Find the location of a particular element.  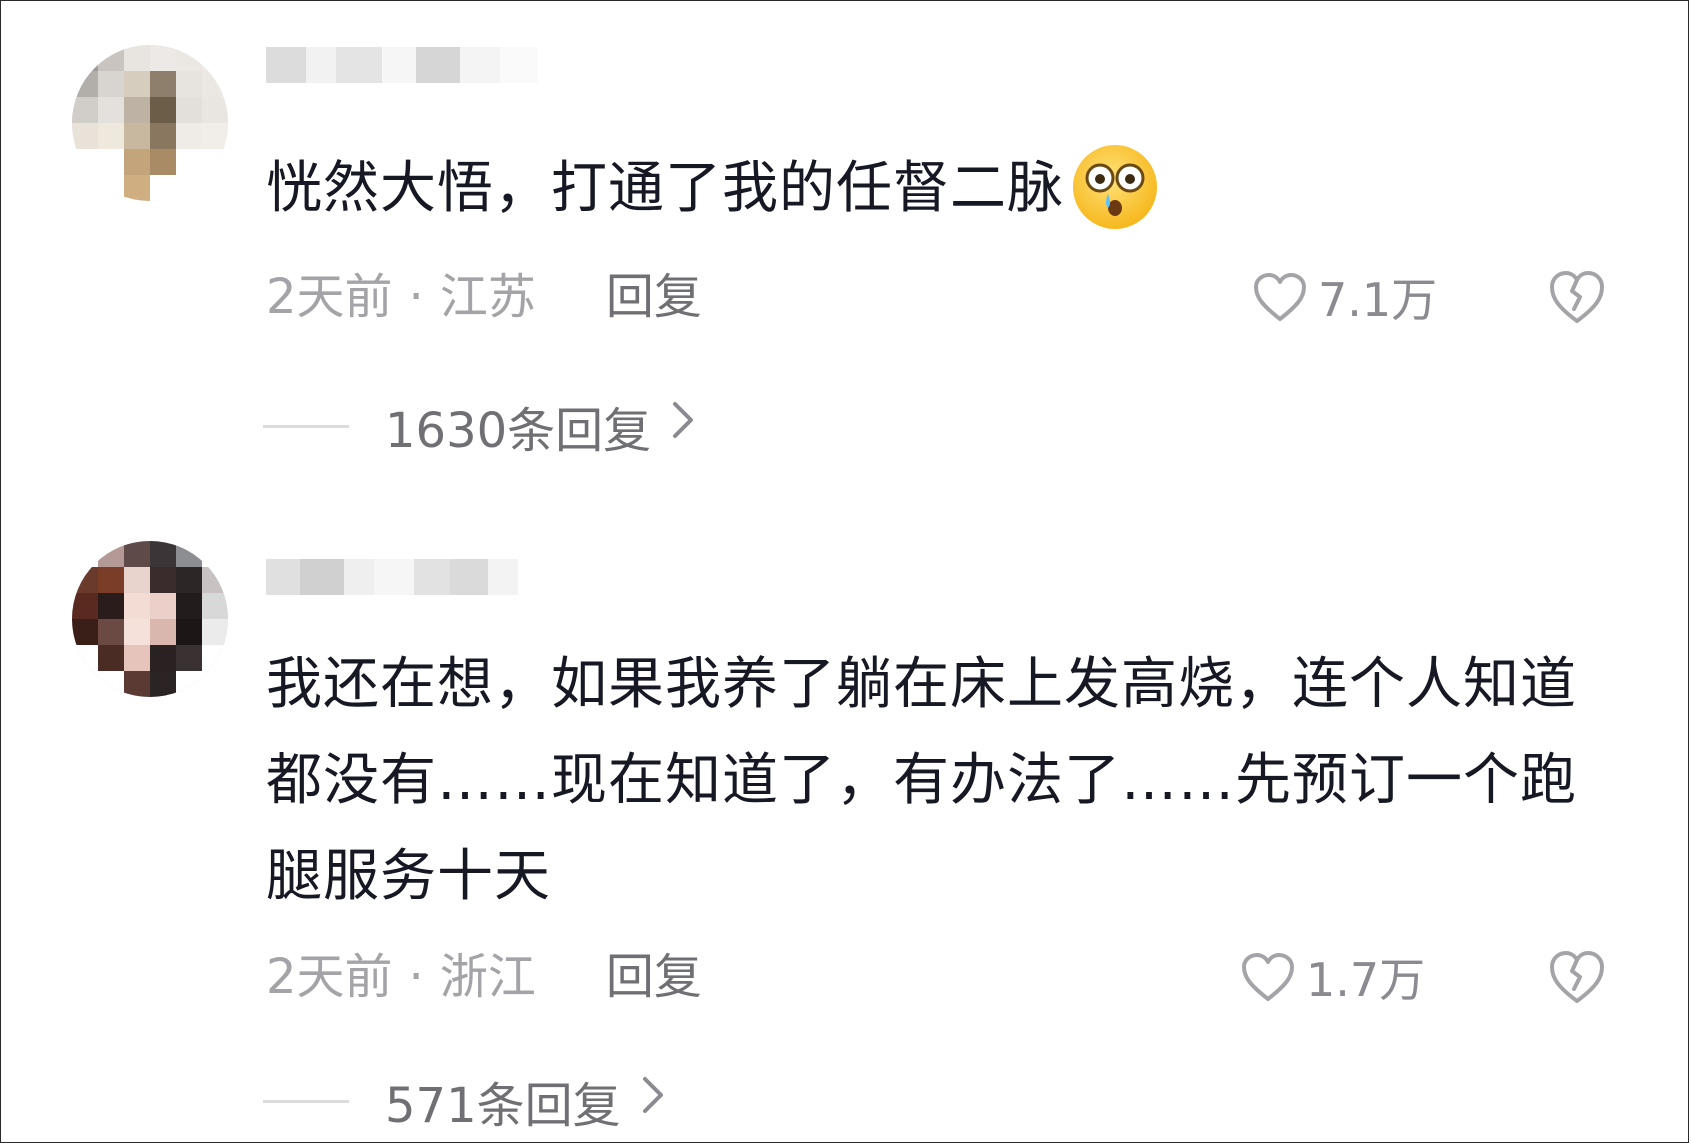

expand-replies-button: 571条回复 is located at coordinates (465, 1102).